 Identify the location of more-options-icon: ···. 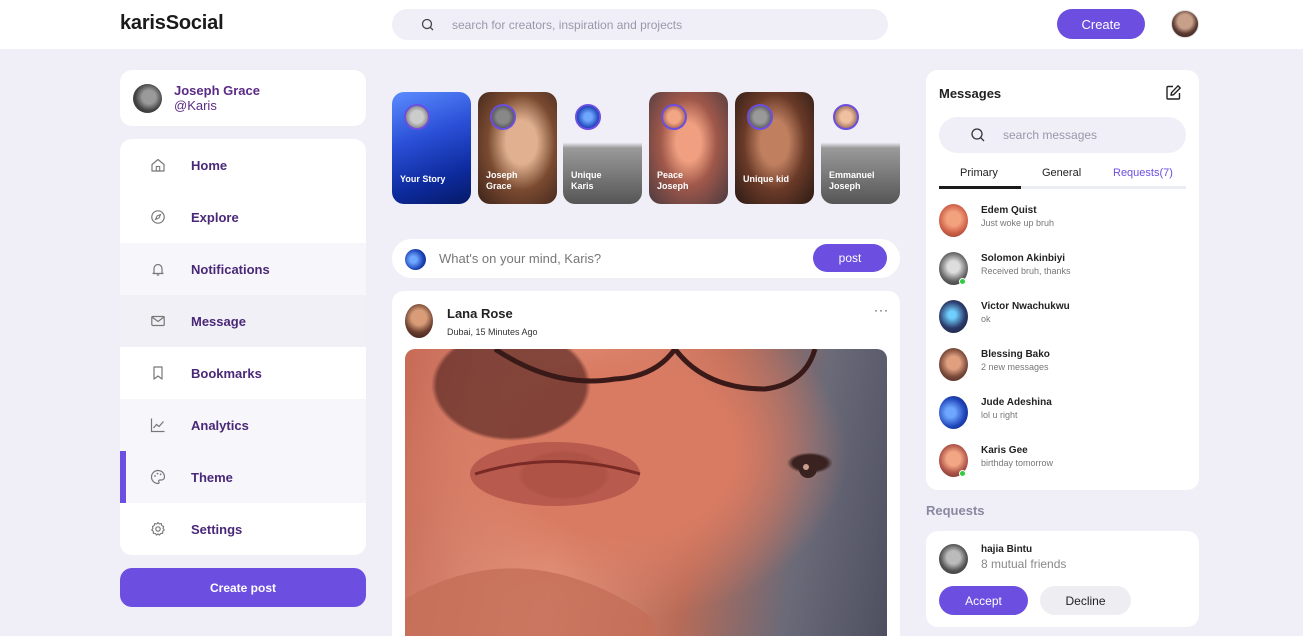
(881, 310).